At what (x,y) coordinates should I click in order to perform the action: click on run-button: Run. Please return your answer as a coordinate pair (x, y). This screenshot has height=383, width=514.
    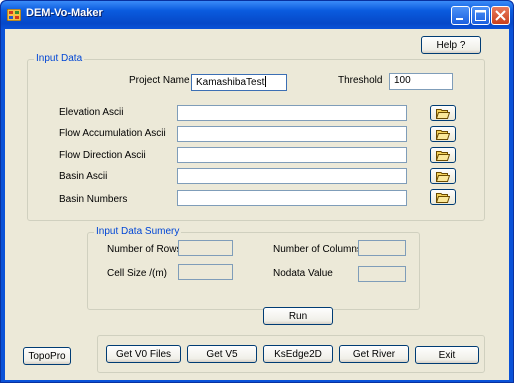
    Looking at the image, I should click on (298, 316).